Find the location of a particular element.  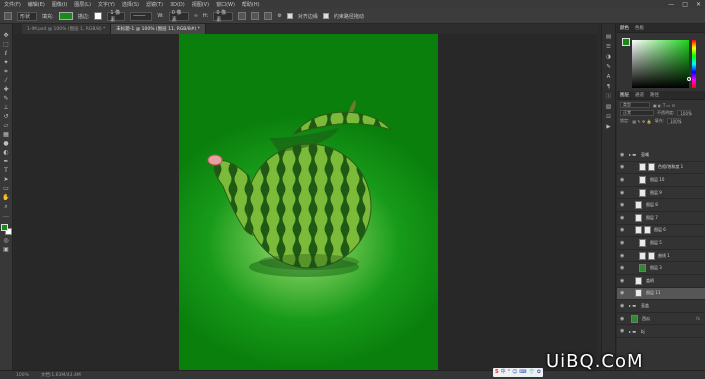

brush-panel-icon: ✎ is located at coordinates (608, 67).